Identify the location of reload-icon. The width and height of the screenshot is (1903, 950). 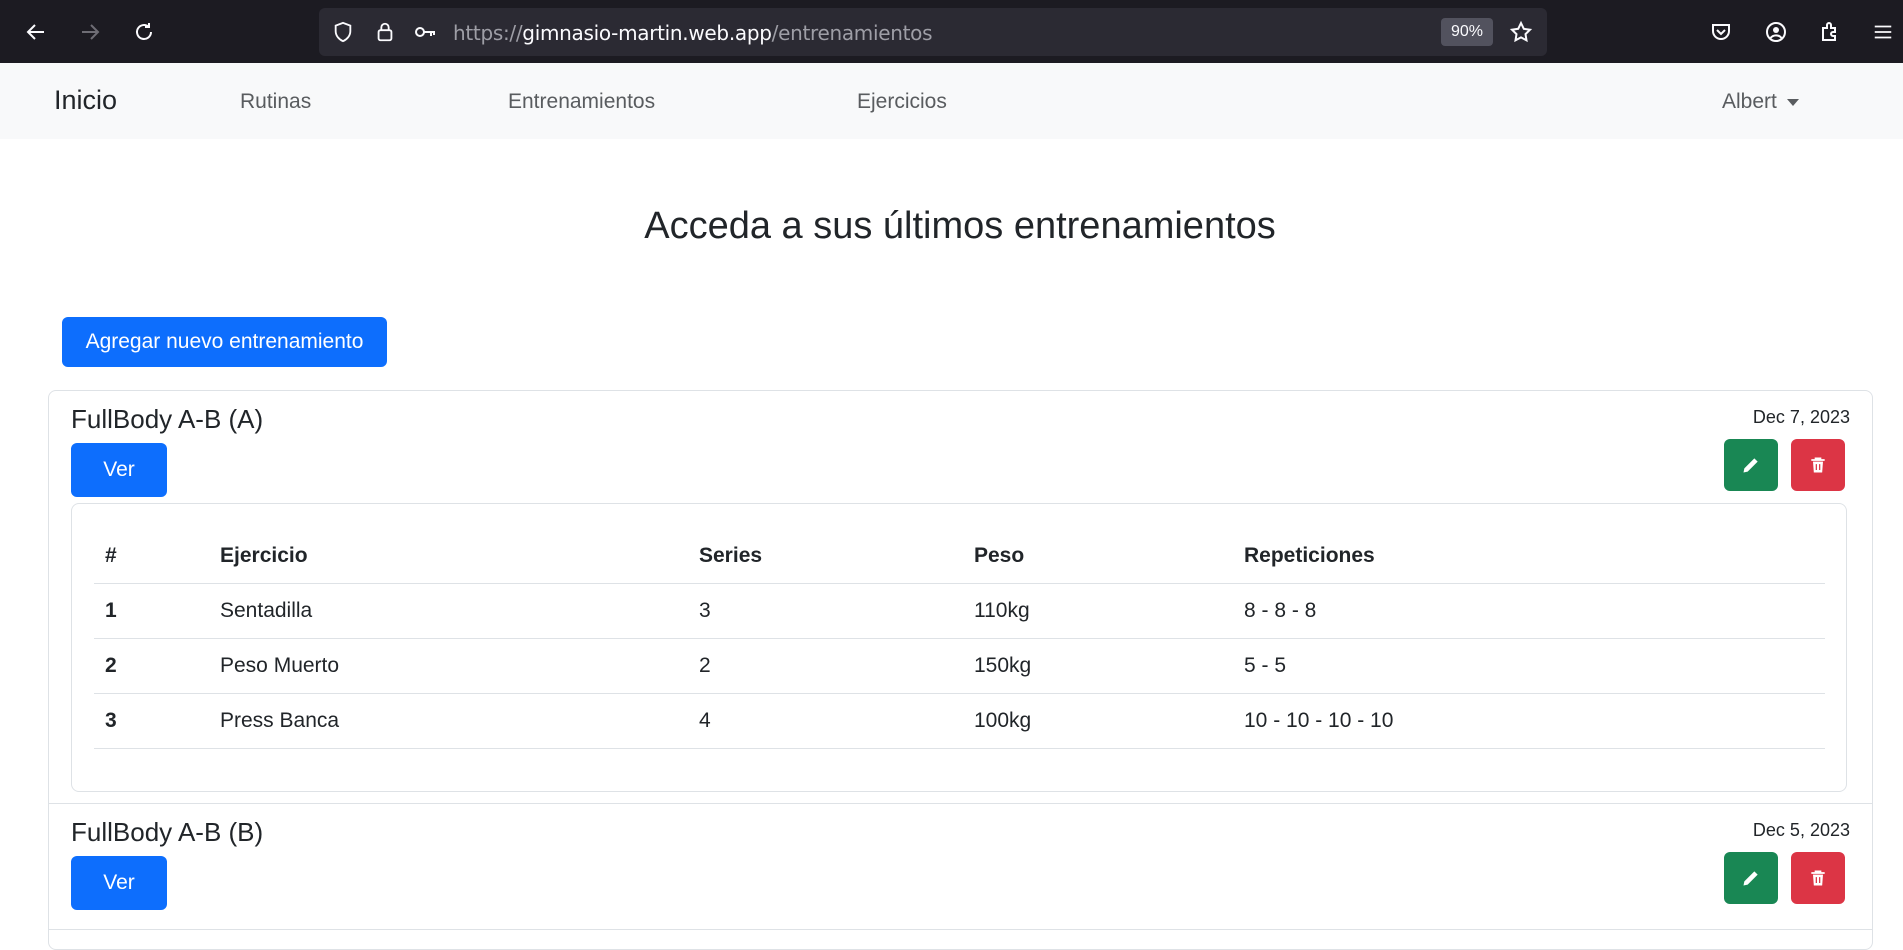
(144, 32).